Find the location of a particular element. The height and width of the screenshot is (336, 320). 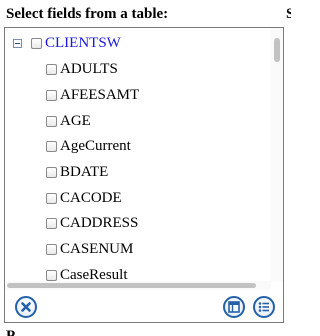

field-item: AFEESAMT is located at coordinates (92, 96).